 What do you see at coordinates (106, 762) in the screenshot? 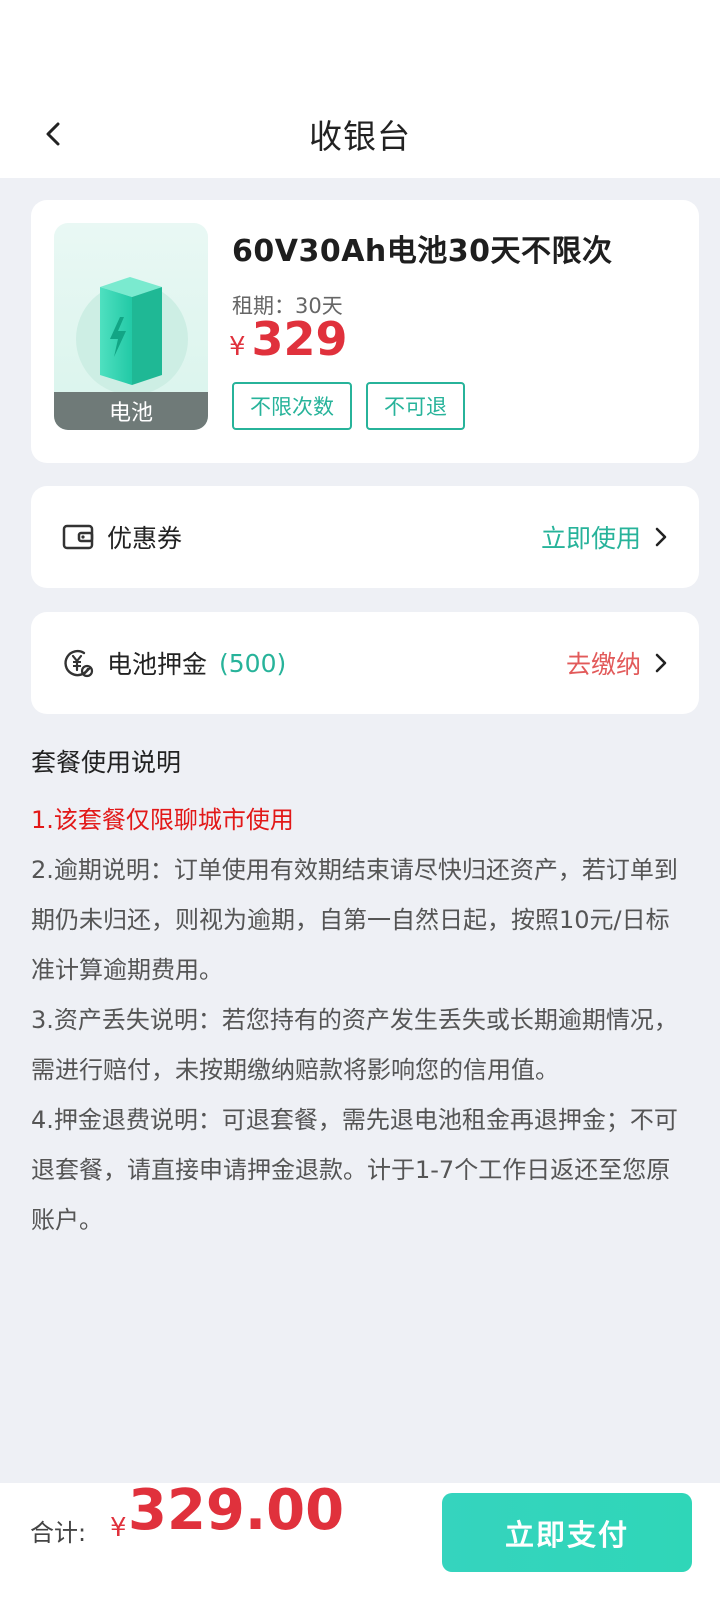
I see `description-title: 套餐使用说明` at bounding box center [106, 762].